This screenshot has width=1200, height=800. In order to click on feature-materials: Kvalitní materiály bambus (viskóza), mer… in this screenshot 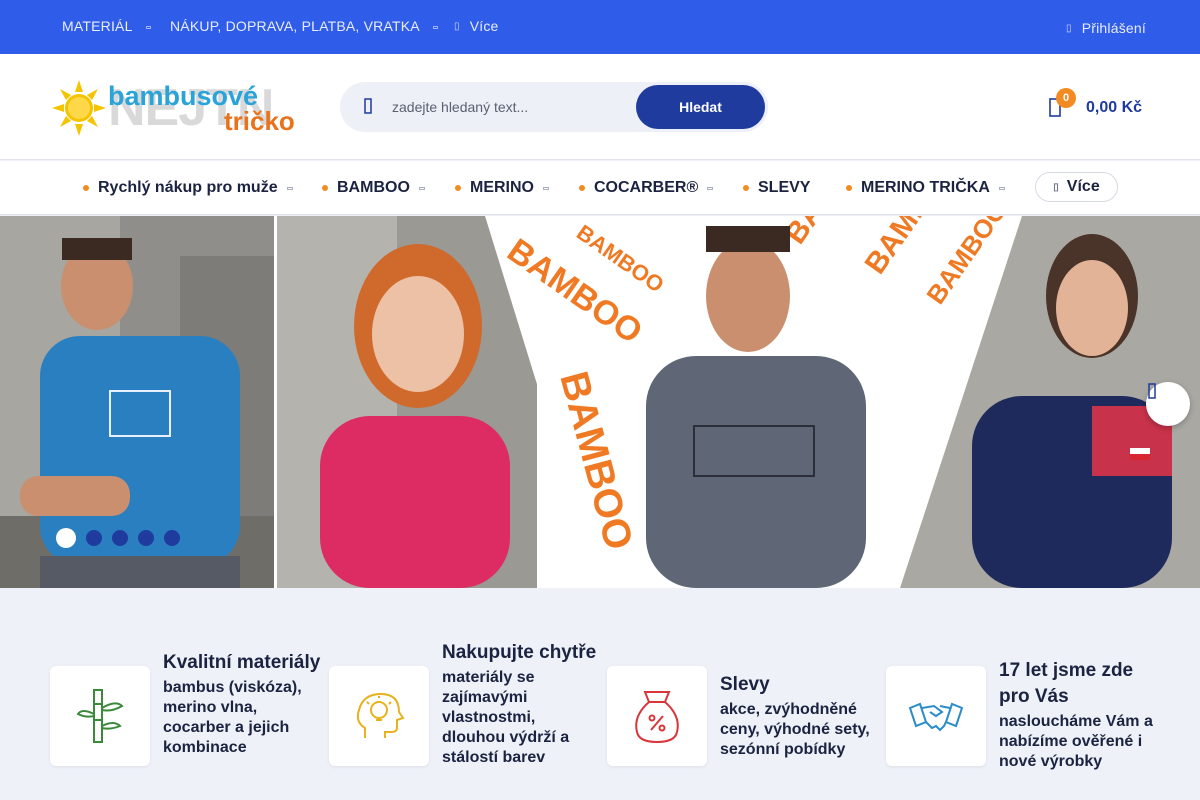, I will do `click(190, 709)`.